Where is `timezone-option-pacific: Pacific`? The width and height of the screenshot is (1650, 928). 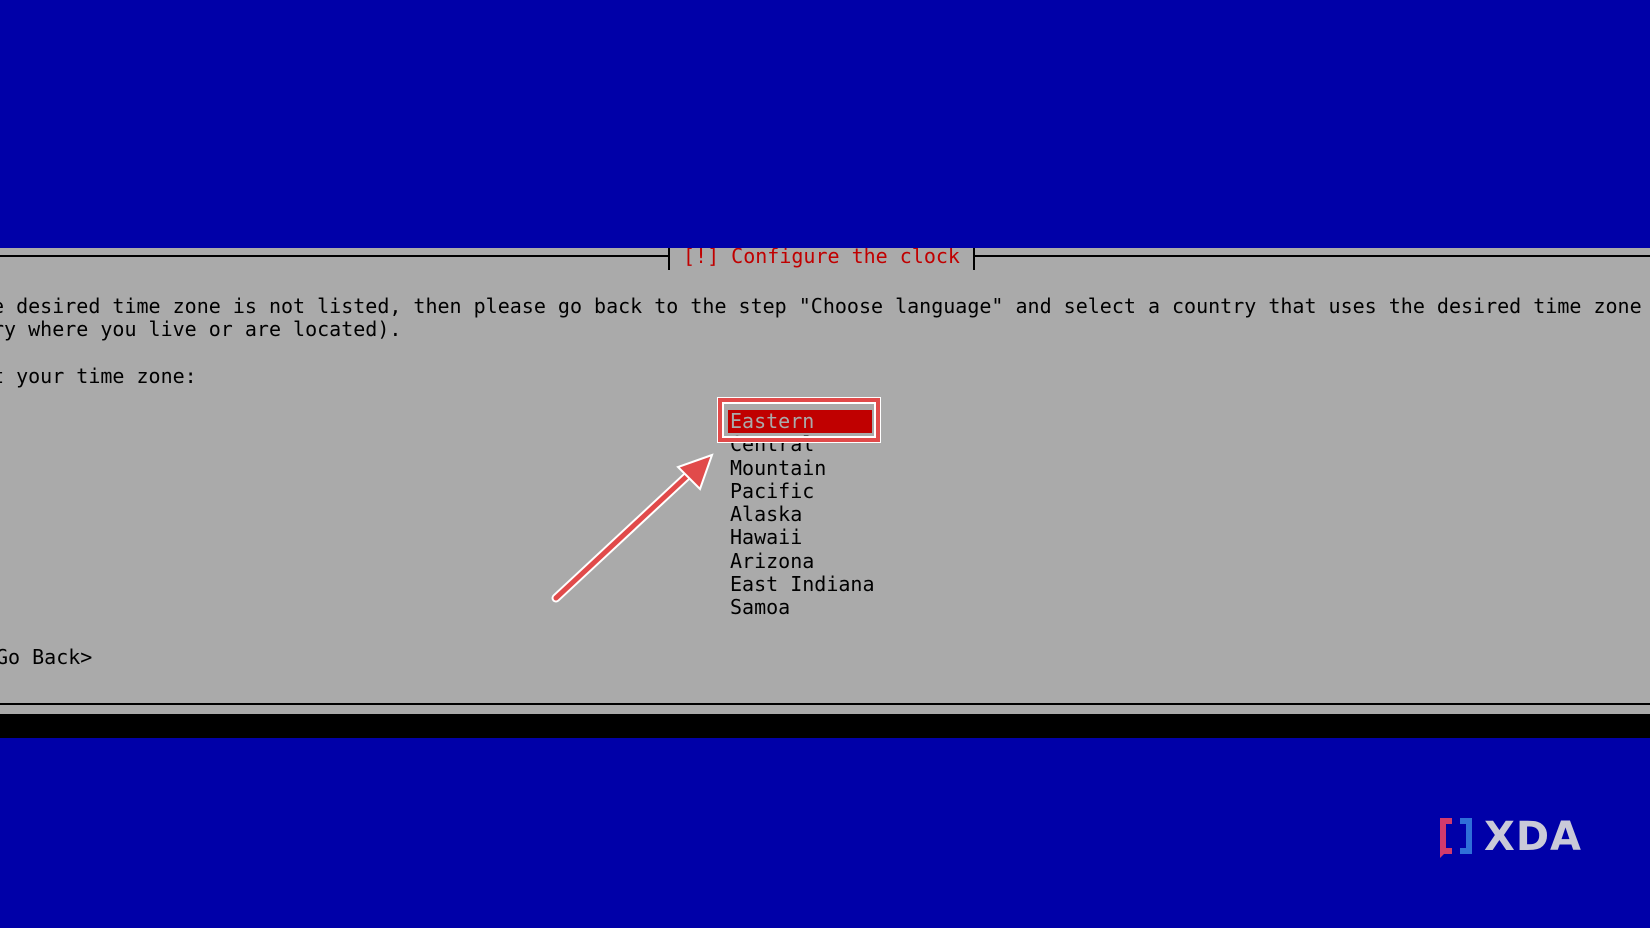
timezone-option-pacific: Pacific is located at coordinates (803, 491).